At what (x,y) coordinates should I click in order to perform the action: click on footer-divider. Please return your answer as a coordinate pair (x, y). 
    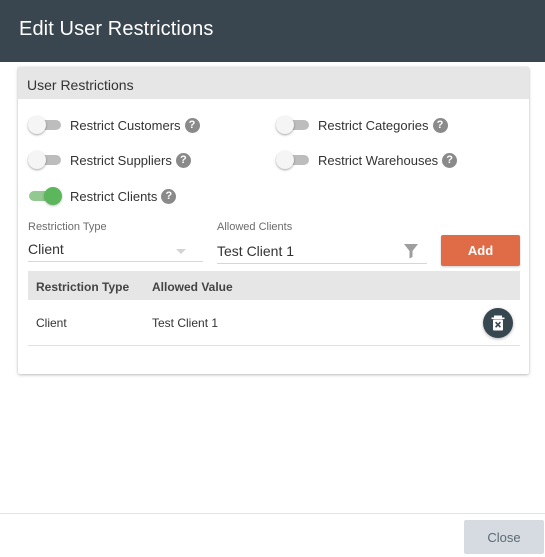
    Looking at the image, I should click on (272, 513).